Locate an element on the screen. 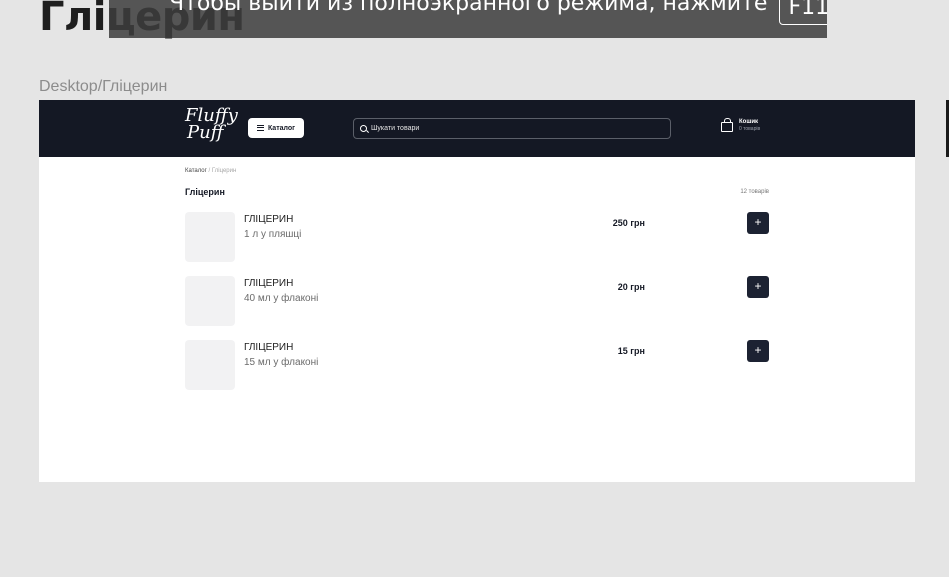 This screenshot has height=577, width=949. search-input is located at coordinates (516, 128).